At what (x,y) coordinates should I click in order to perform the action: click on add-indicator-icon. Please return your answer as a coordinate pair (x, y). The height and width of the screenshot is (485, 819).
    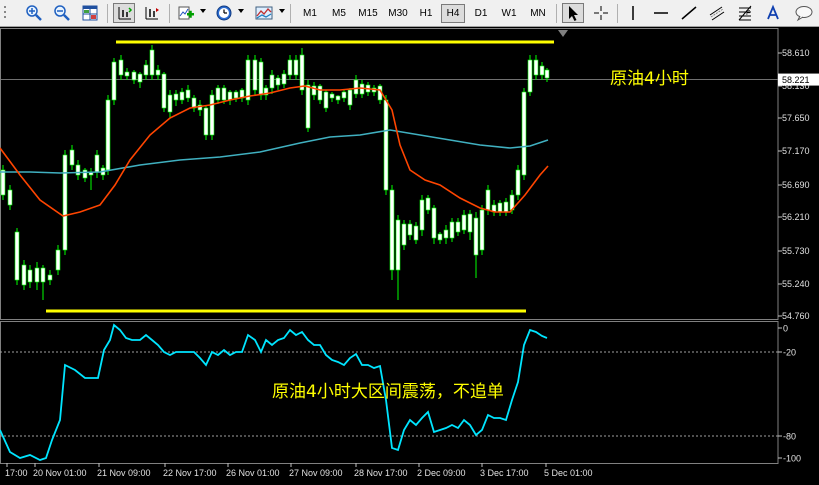
    Looking at the image, I should click on (186, 13).